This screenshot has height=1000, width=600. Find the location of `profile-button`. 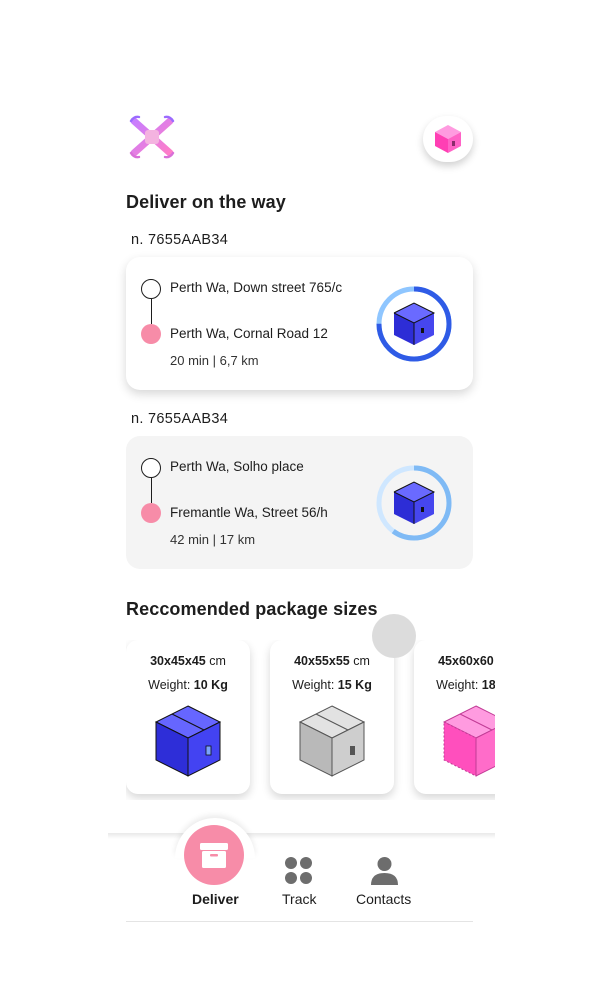

profile-button is located at coordinates (448, 139).